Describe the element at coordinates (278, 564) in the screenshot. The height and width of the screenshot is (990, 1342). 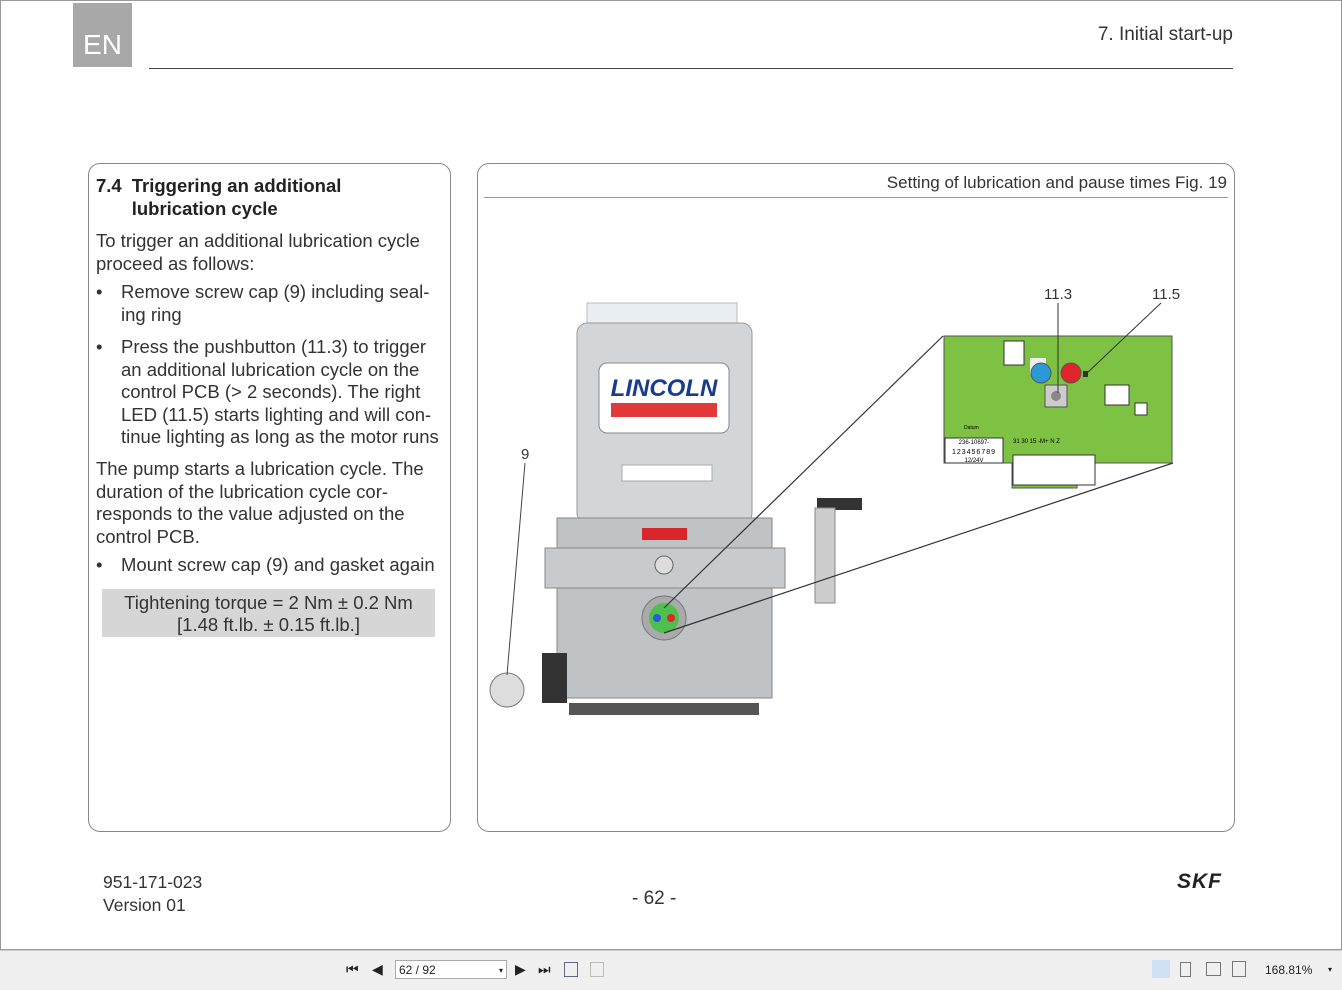
I see `list-item-text: Mount screw cap (9) and gasket again` at that location.